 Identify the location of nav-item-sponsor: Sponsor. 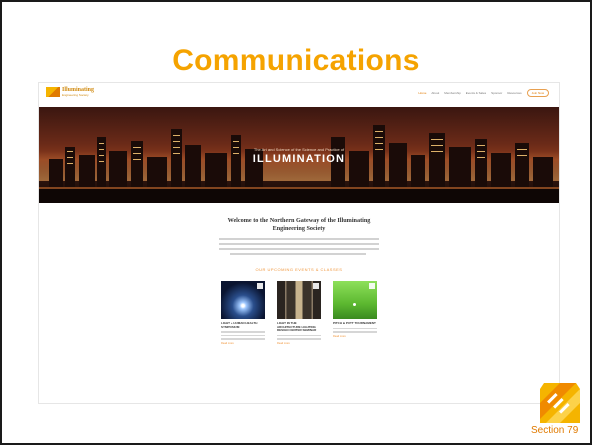
(496, 93).